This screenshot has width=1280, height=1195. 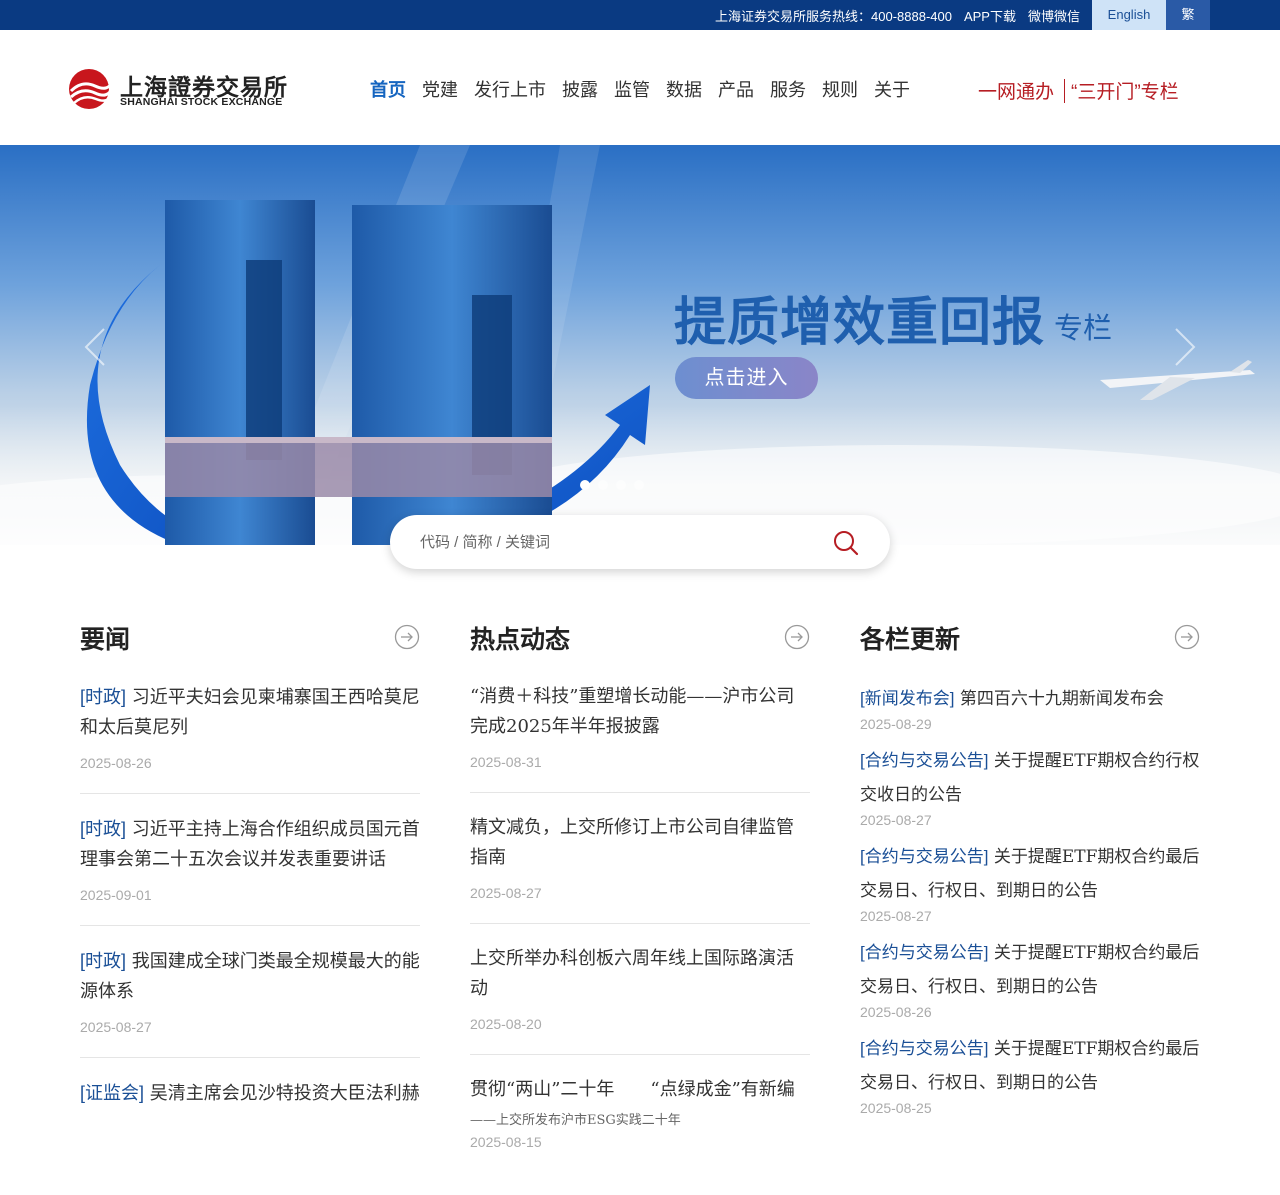 I want to click on list-item: [时政] 我国建成全球门类最全规模最大的能源体系 2025-08-27, so click(x=250, y=1002).